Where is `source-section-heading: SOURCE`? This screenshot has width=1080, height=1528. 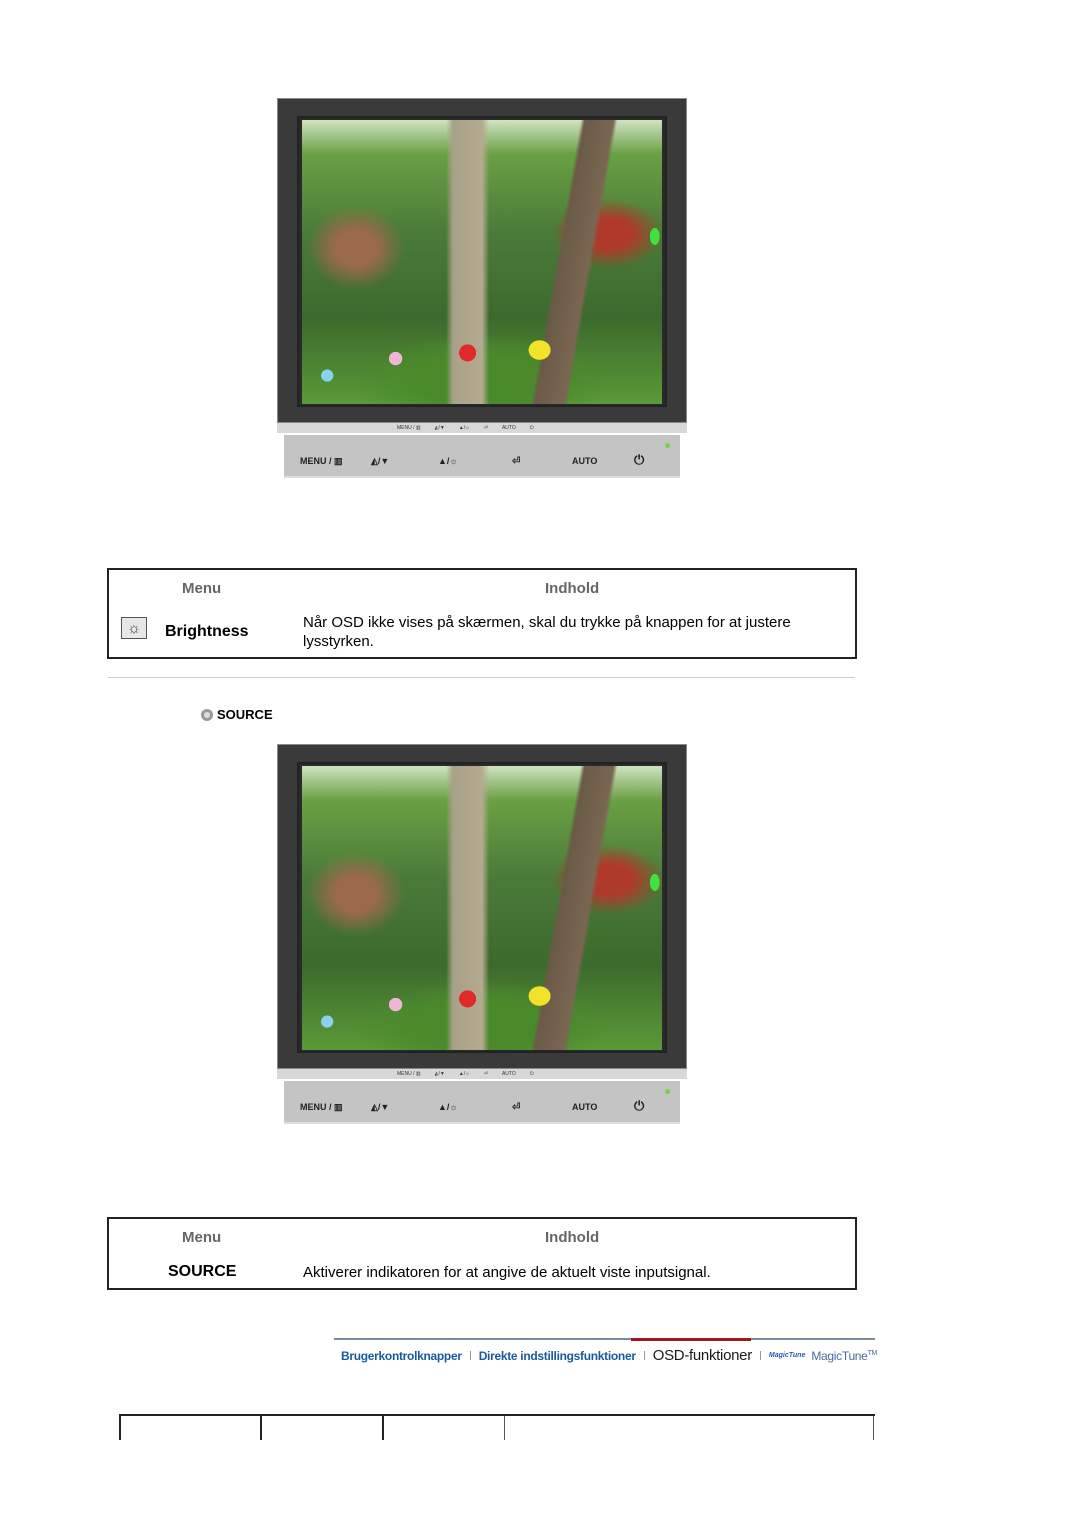
source-section-heading: SOURCE is located at coordinates (237, 714).